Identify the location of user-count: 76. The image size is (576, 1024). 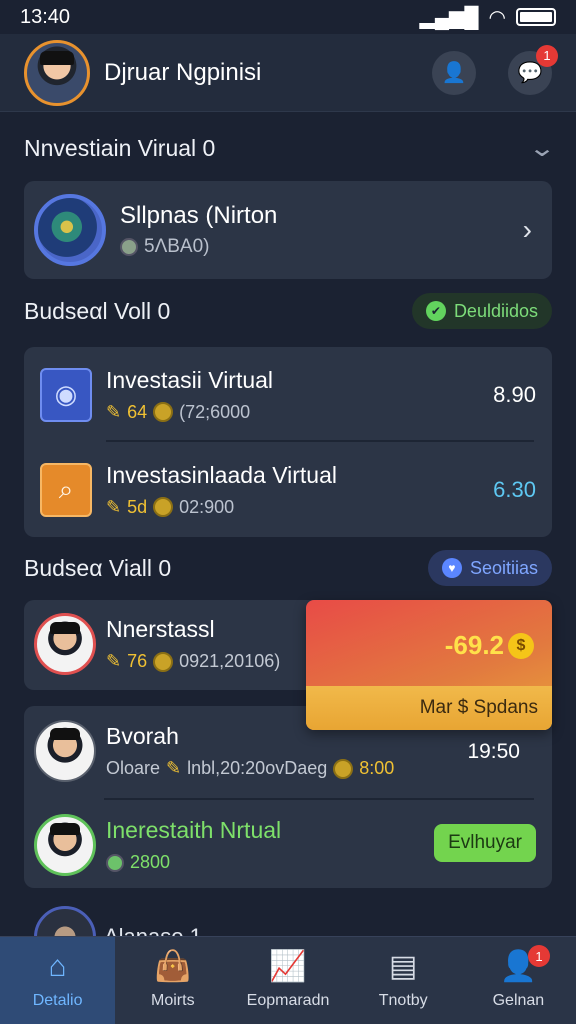
(137, 661).